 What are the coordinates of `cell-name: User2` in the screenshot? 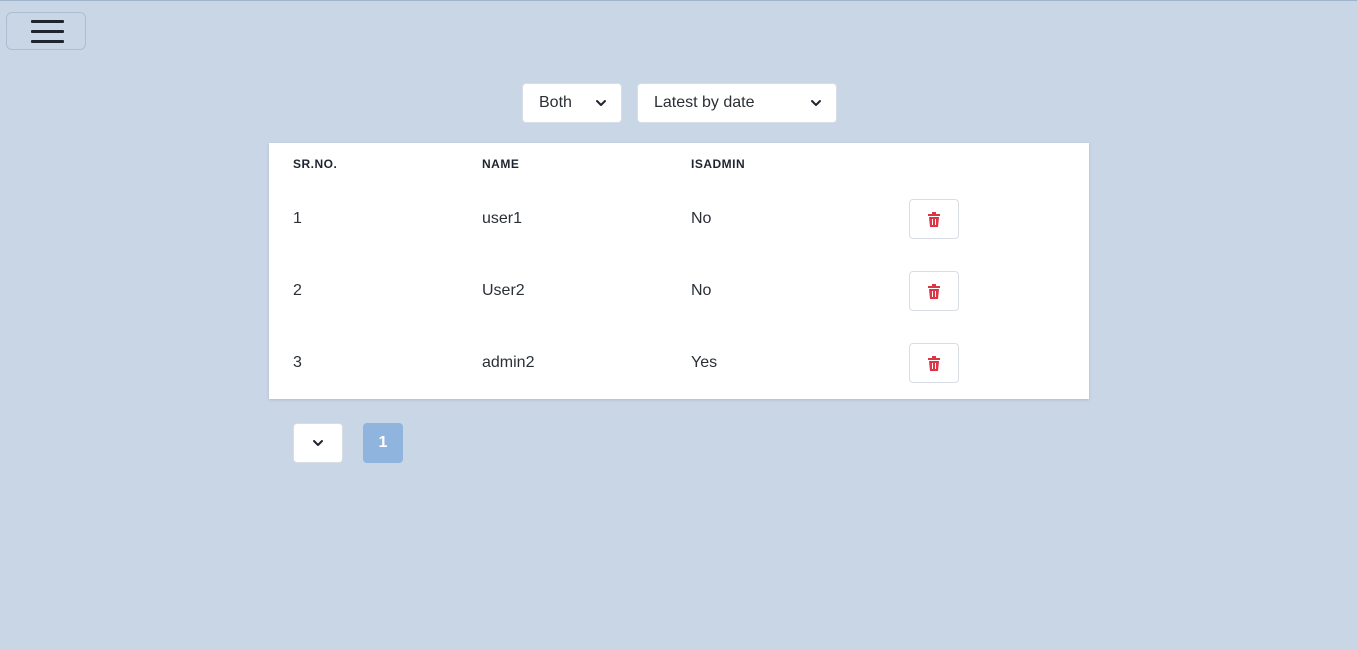 It's located at (503, 290).